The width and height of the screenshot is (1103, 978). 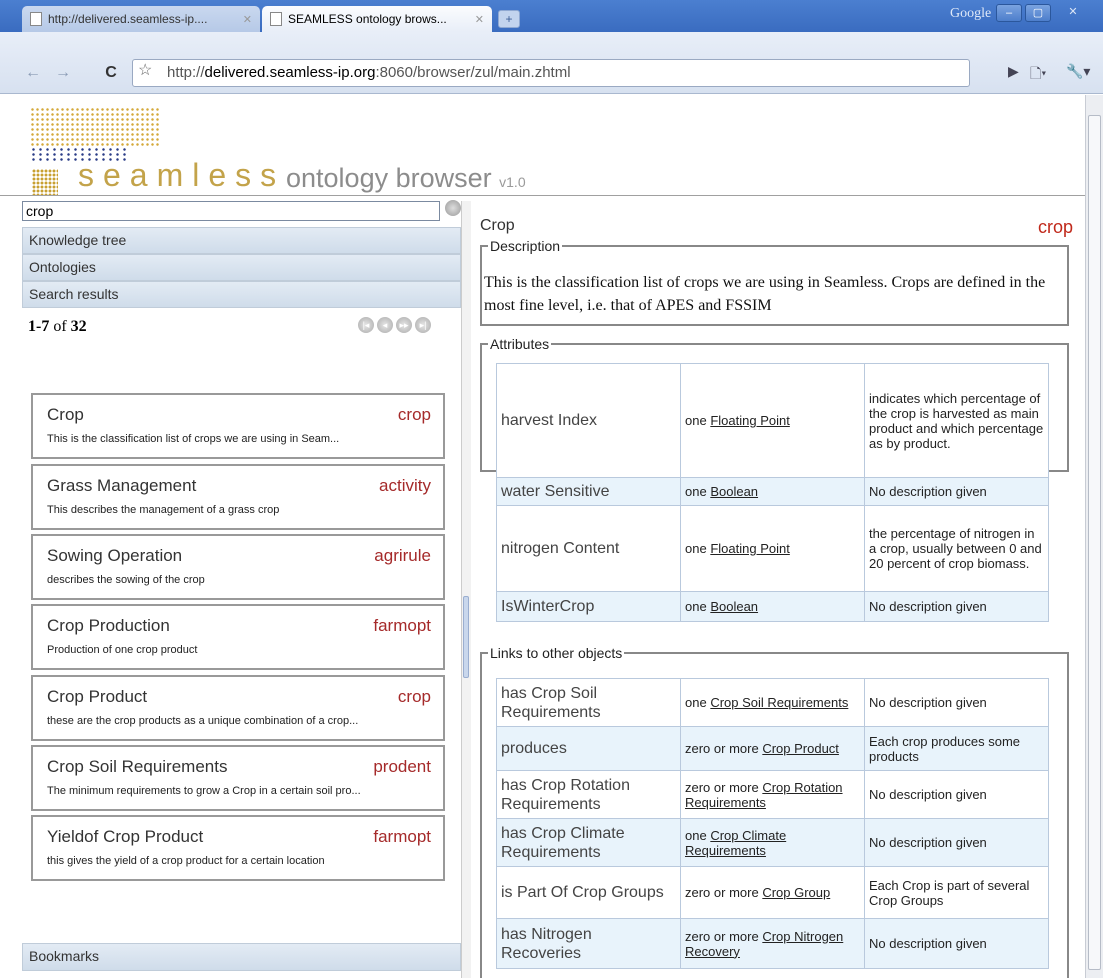 What do you see at coordinates (402, 766) in the screenshot?
I see `result-type: prodent` at bounding box center [402, 766].